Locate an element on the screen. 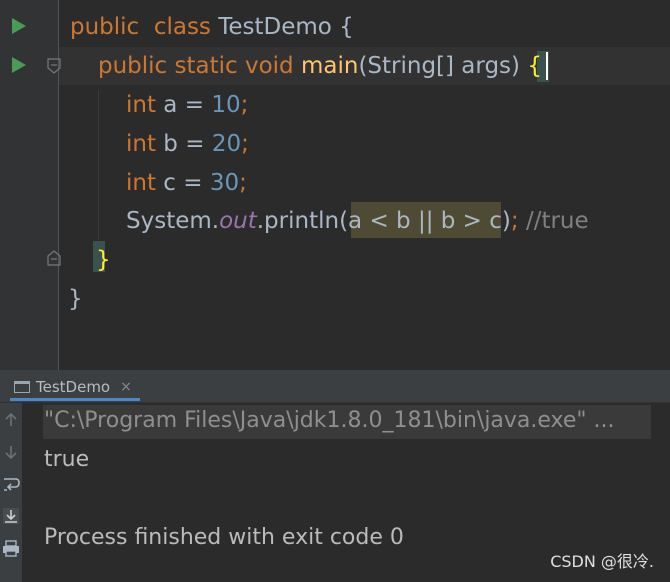 The width and height of the screenshot is (670, 582). console-output-line: true is located at coordinates (67, 459).